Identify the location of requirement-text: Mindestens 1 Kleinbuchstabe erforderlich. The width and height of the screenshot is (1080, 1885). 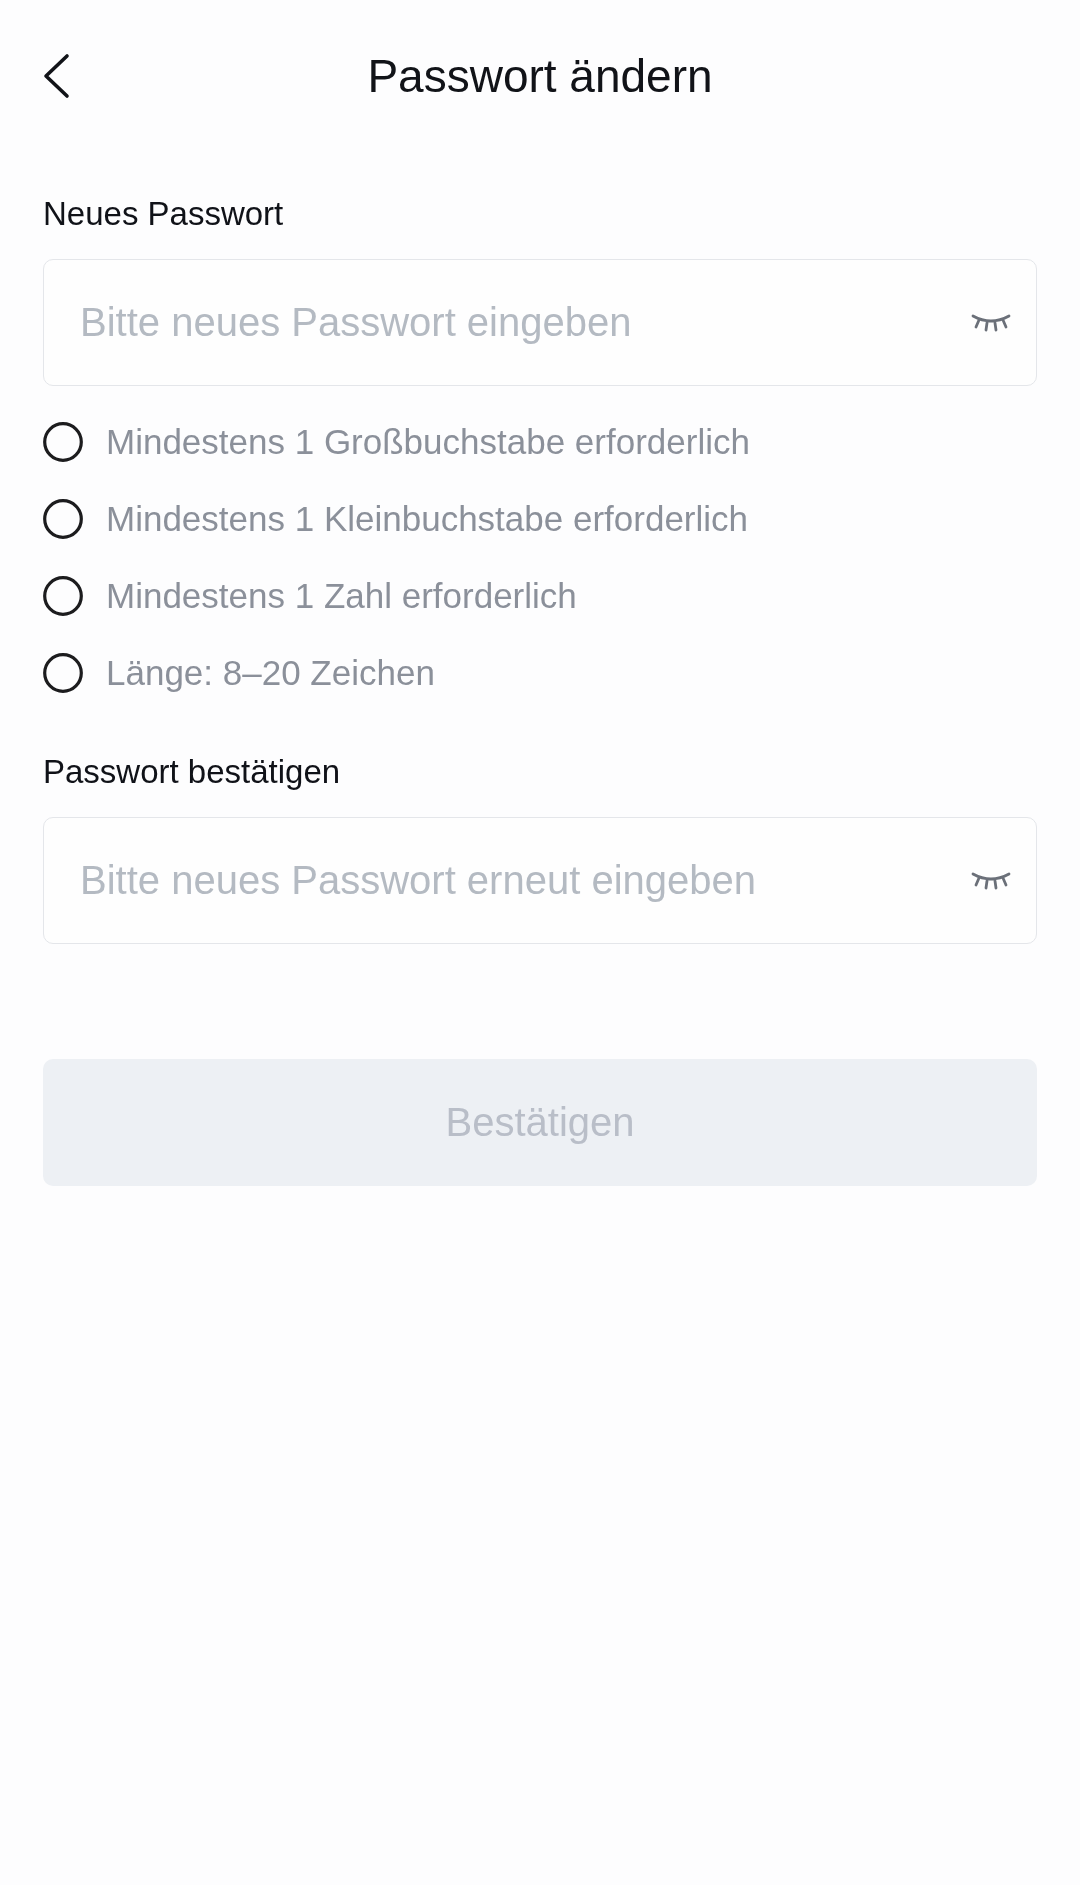
(427, 518).